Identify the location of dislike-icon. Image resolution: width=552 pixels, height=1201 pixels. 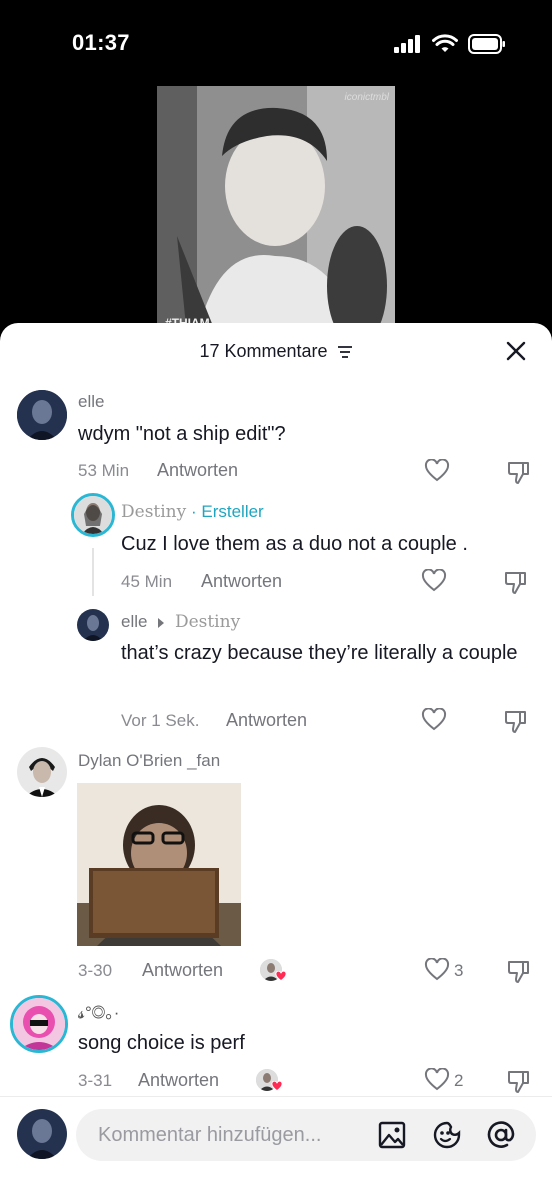
(519, 1081).